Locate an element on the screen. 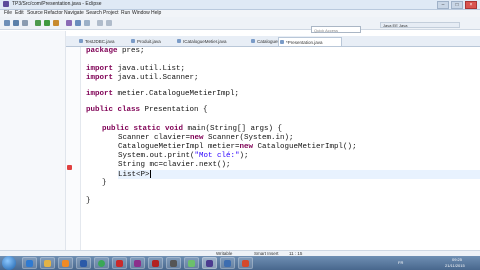 This screenshot has width=480, height=270. open-type-icon is located at coordinates (78, 23).